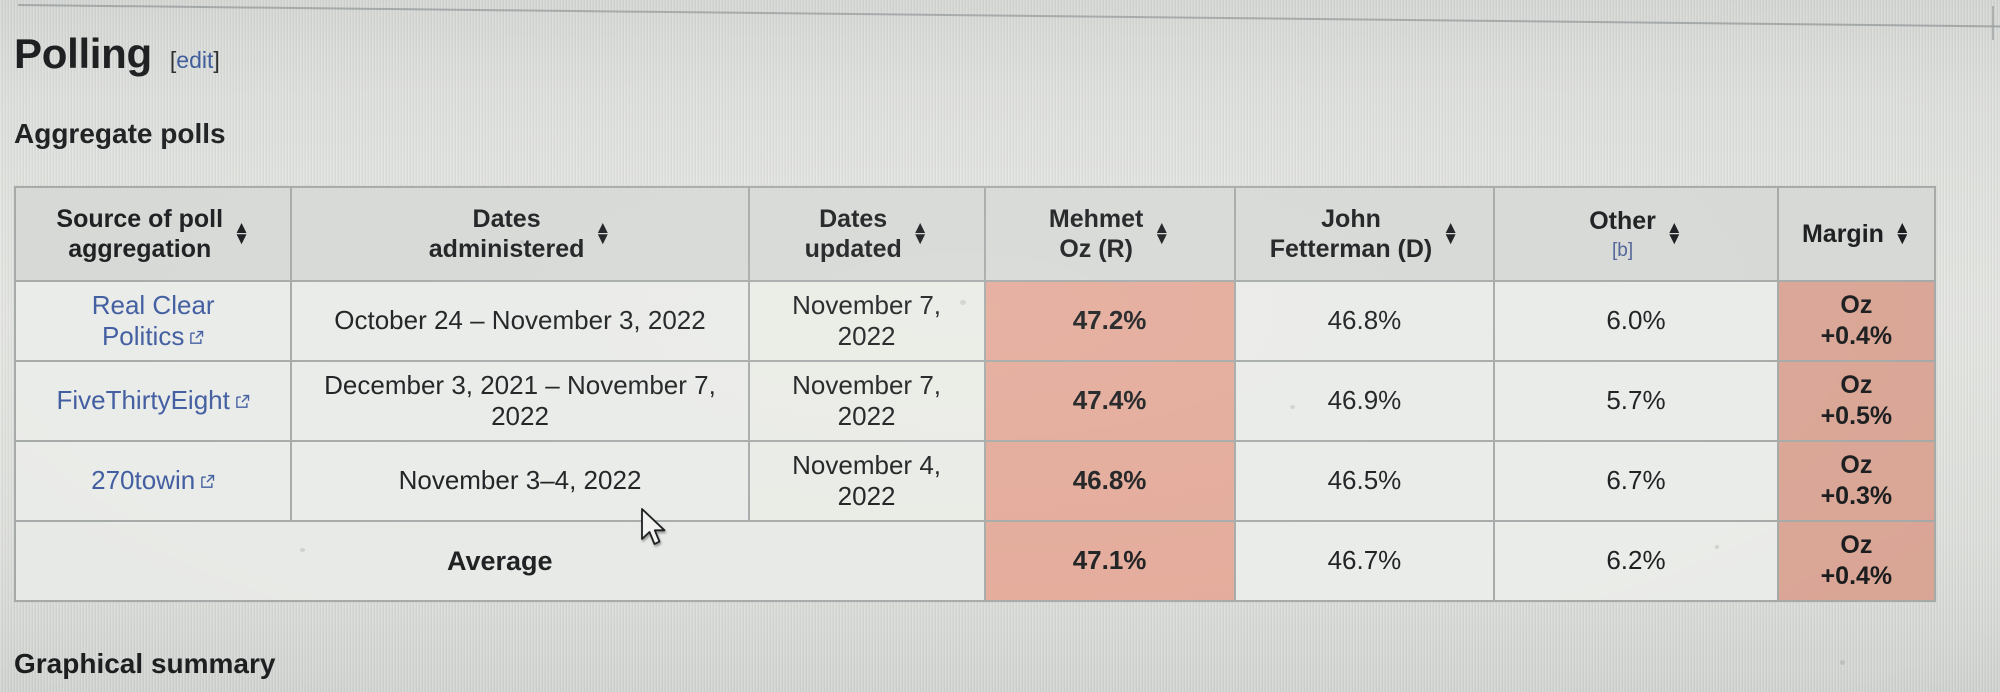 This screenshot has height=692, width=2000. I want to click on column-header-other: Other [b] ▲ ▼, so click(1636, 234).